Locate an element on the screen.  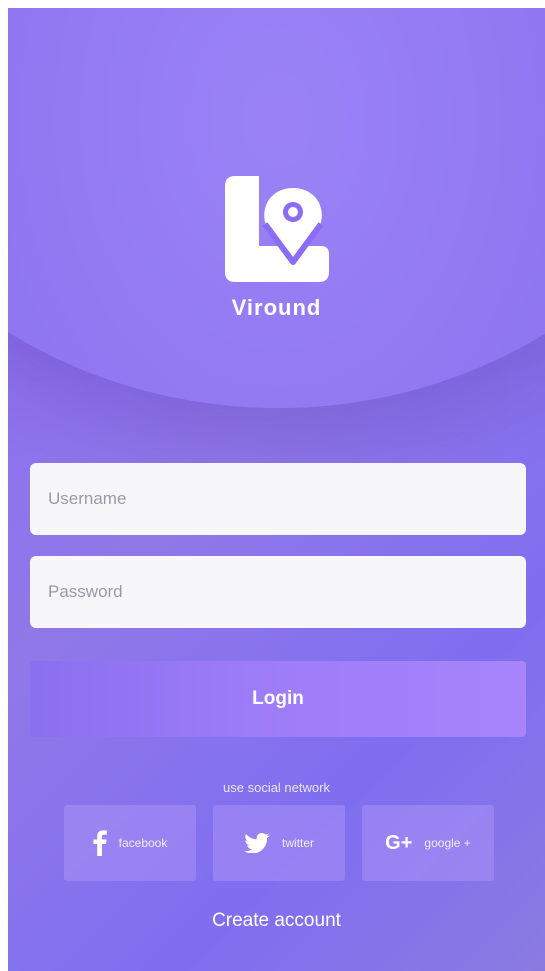
twitter-icon is located at coordinates (257, 843).